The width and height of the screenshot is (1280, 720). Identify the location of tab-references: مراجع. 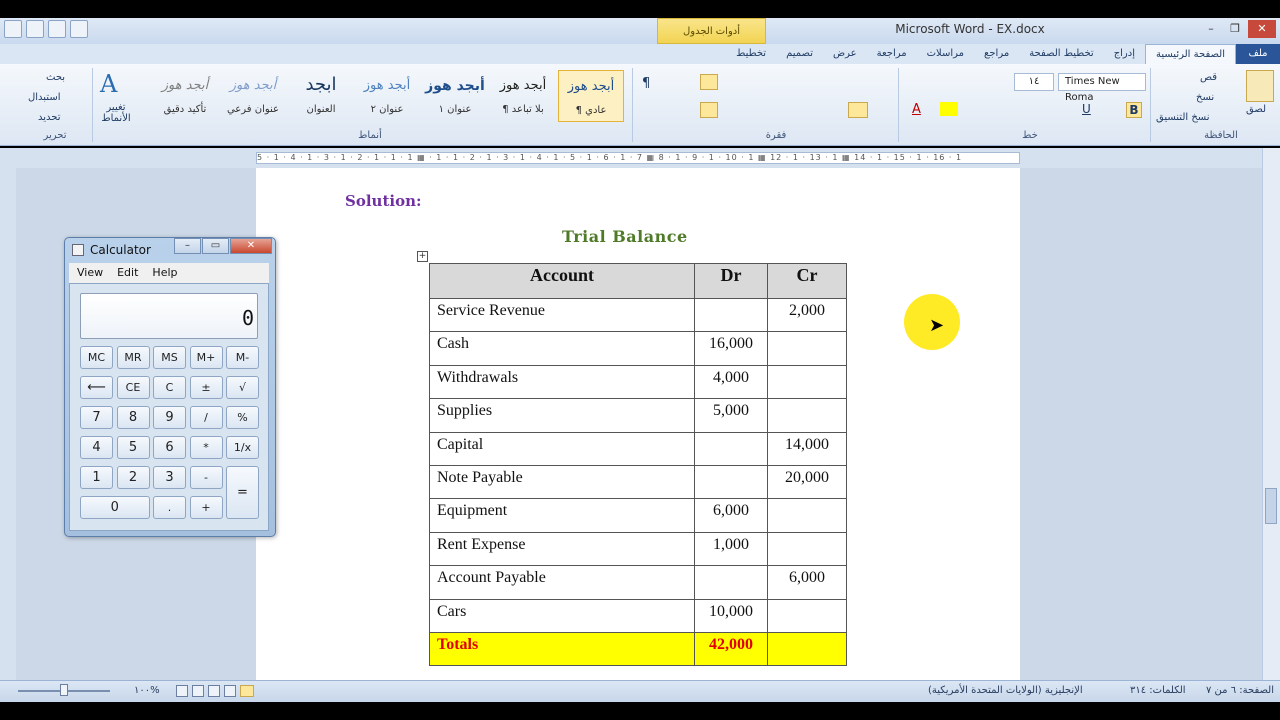
(996, 54).